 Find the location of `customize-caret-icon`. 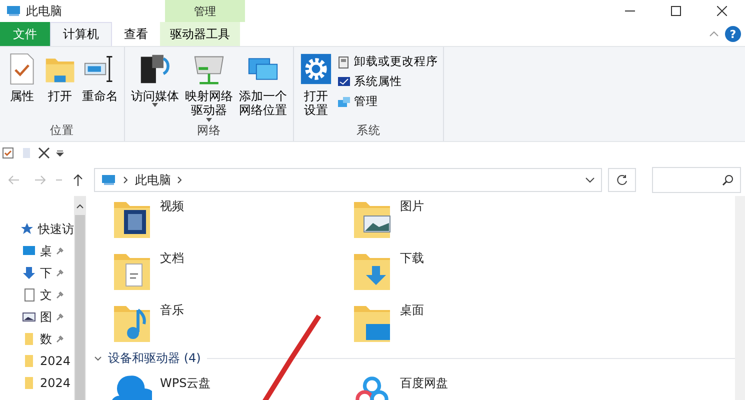

customize-caret-icon is located at coordinates (60, 153).